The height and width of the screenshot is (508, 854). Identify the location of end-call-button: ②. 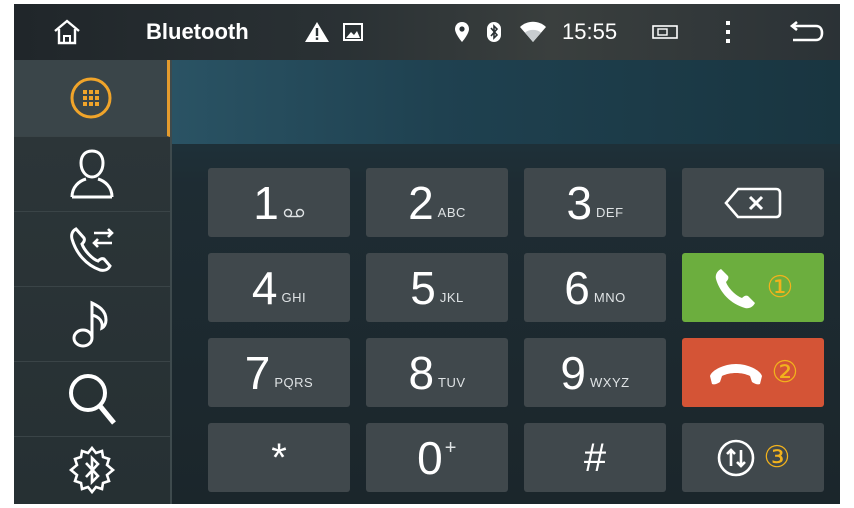
(753, 372).